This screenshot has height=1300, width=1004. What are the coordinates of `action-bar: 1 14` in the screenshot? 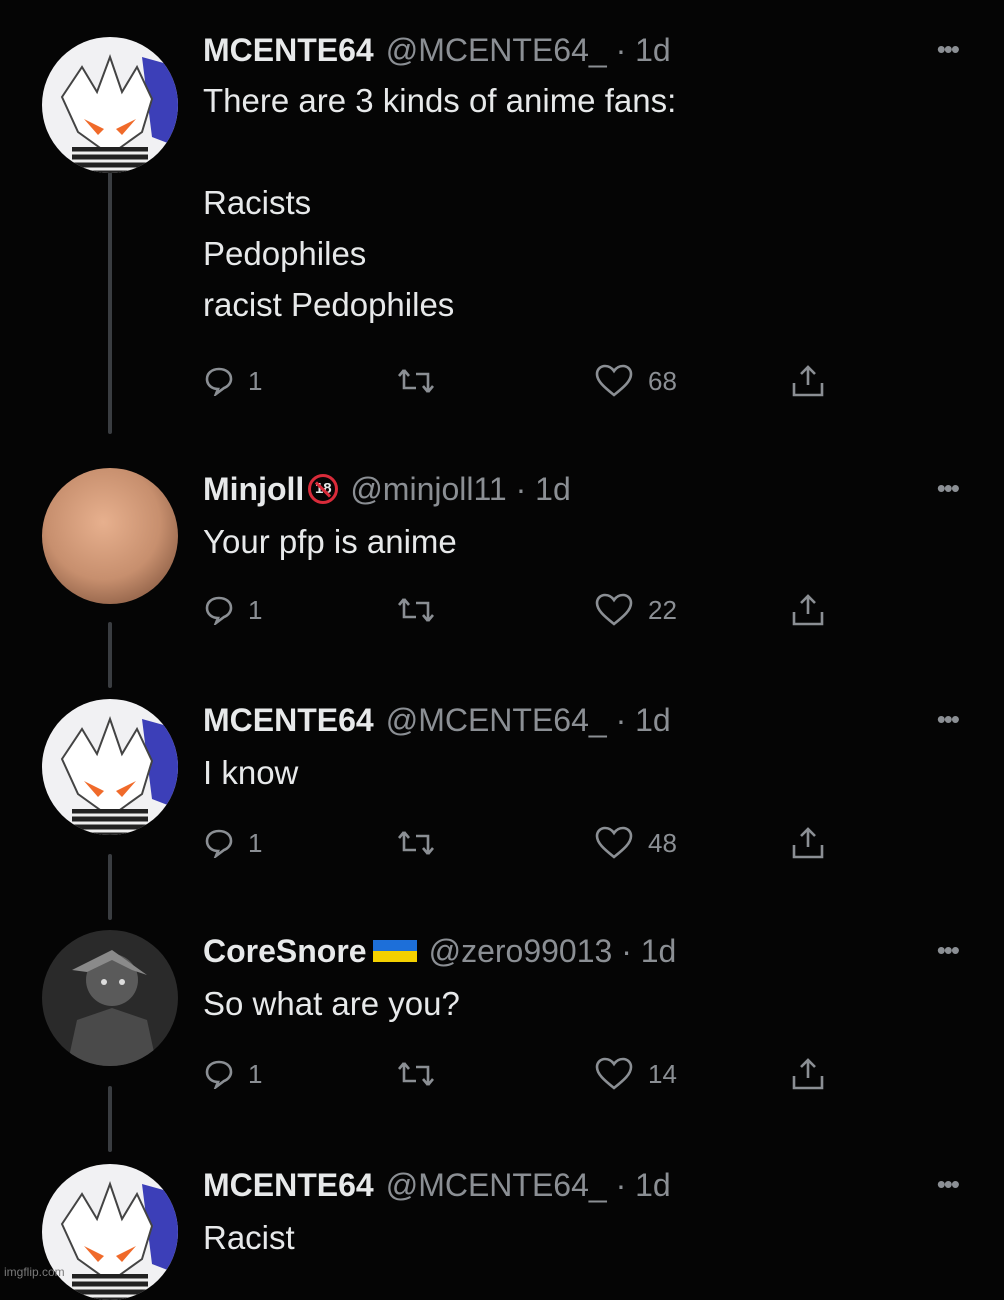 It's located at (520, 1074).